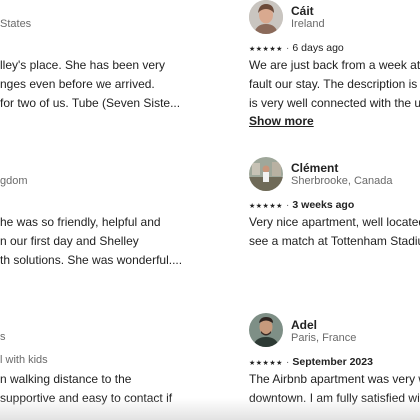 This screenshot has height=420, width=420. I want to click on review-text-line: We are just back from a week at Sh, so click(334, 65).